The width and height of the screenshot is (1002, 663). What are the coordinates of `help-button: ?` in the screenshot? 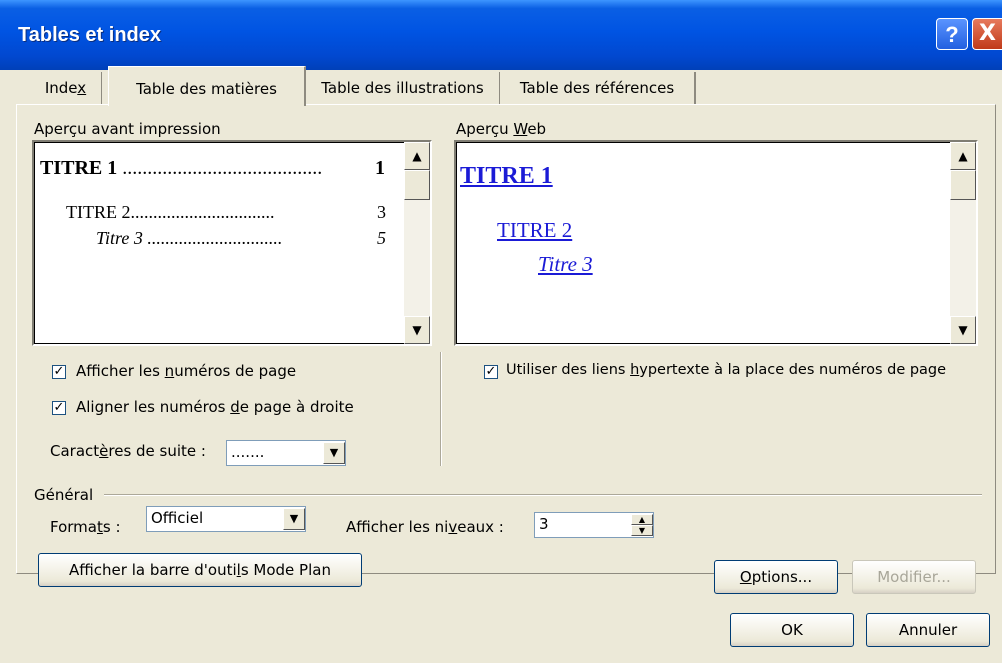 It's located at (952, 34).